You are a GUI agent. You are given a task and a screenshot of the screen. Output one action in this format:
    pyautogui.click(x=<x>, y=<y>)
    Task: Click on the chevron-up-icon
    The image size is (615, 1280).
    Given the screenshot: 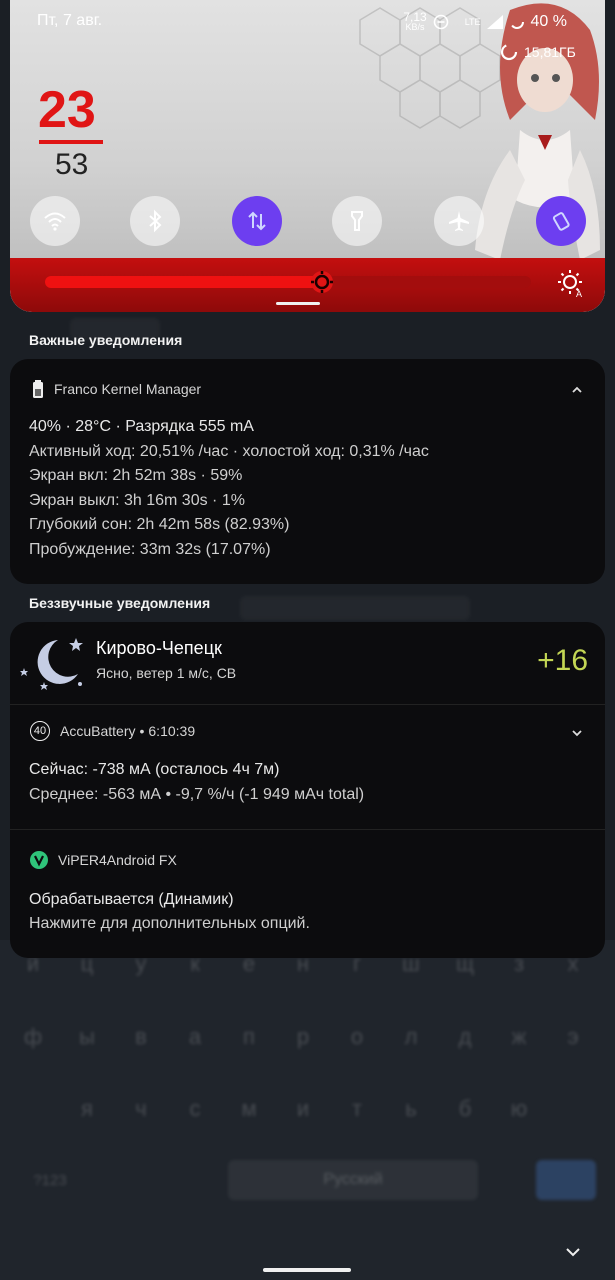 What is the action you would take?
    pyautogui.click(x=577, y=390)
    